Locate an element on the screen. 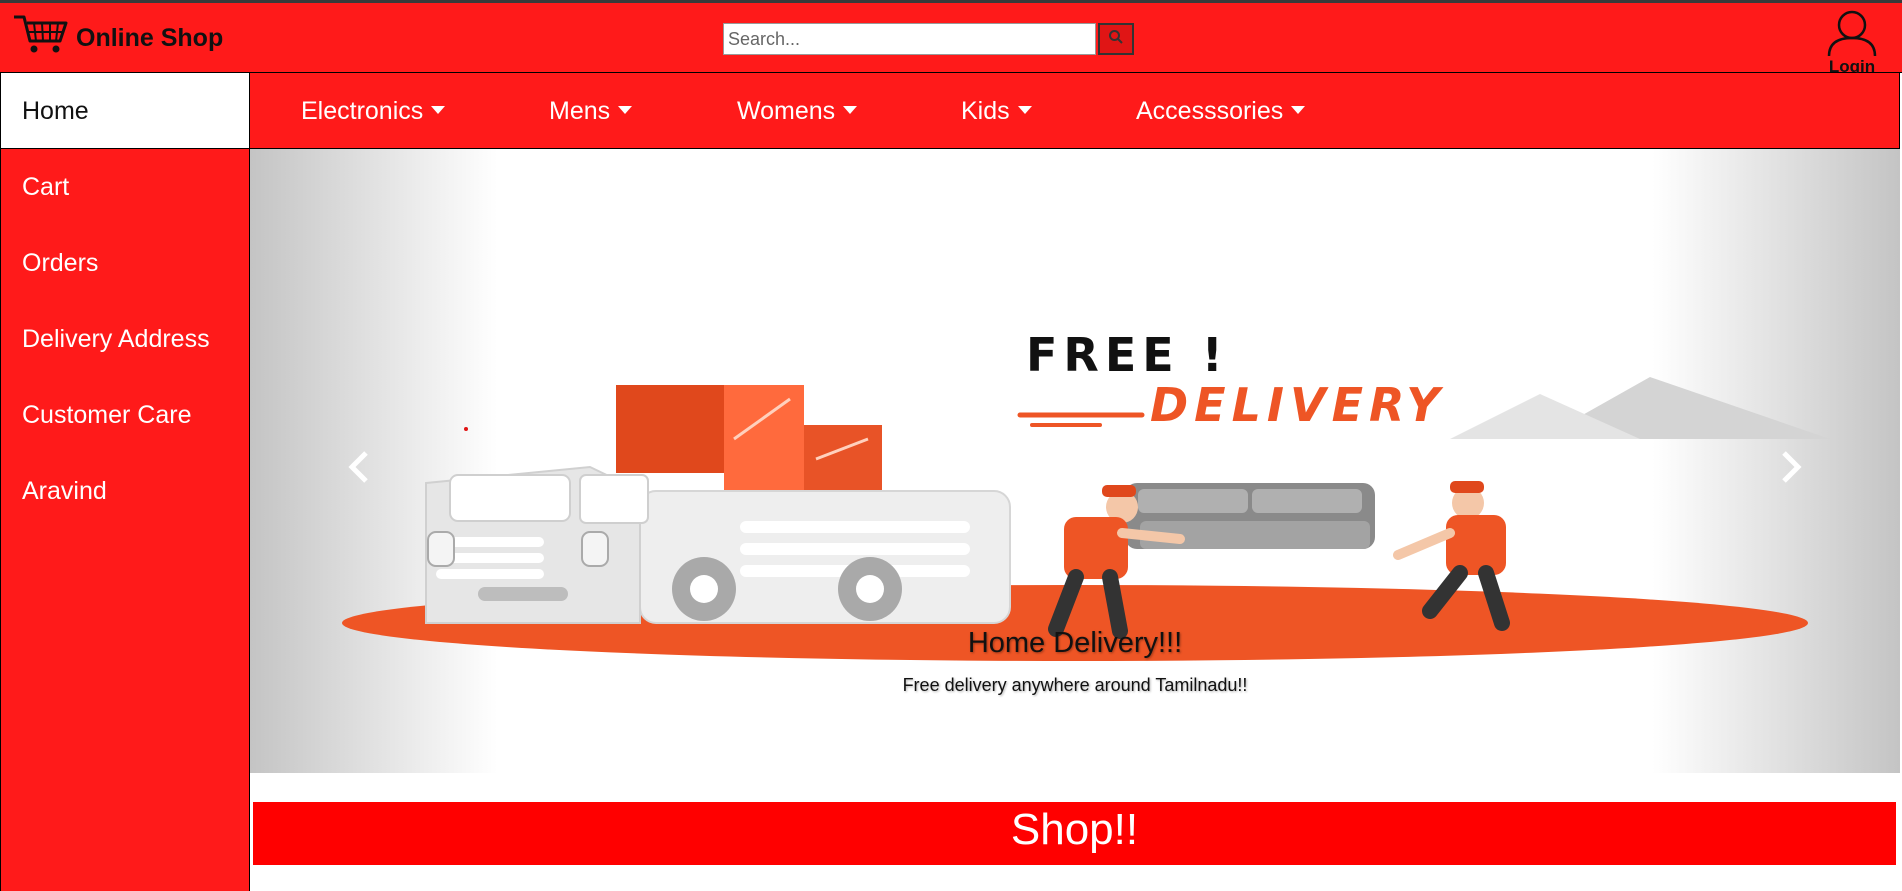 The image size is (1902, 891). chevron-left-icon is located at coordinates (358, 469).